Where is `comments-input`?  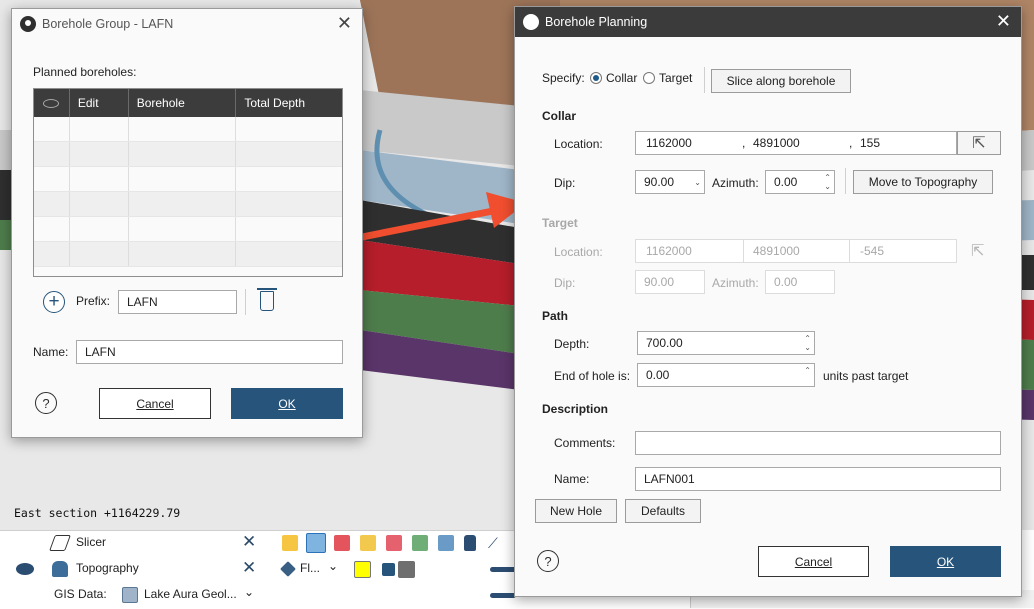
comments-input is located at coordinates (818, 443).